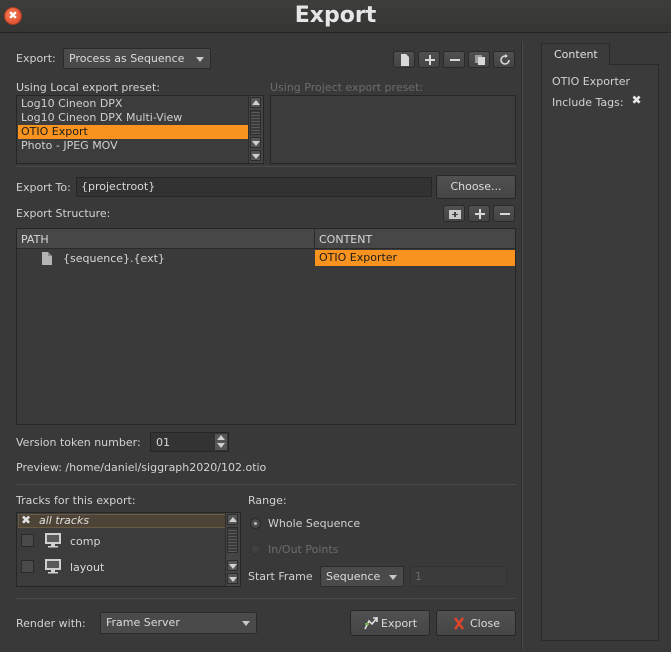 The image size is (671, 652). I want to click on export-button: Export, so click(390, 623).